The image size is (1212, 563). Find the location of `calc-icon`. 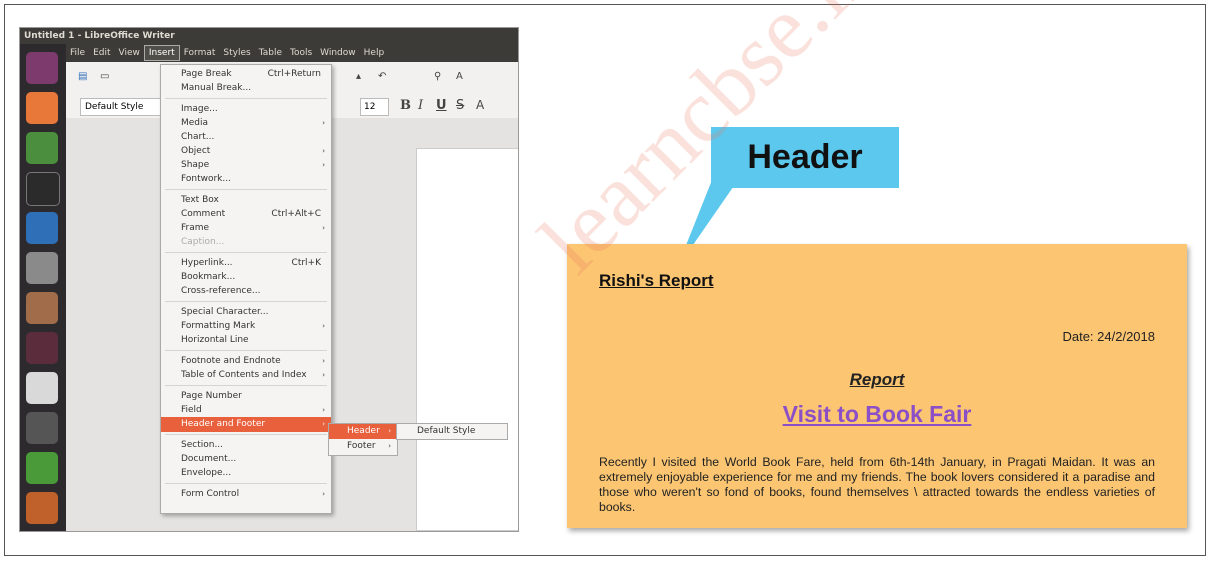

calc-icon is located at coordinates (42, 468).